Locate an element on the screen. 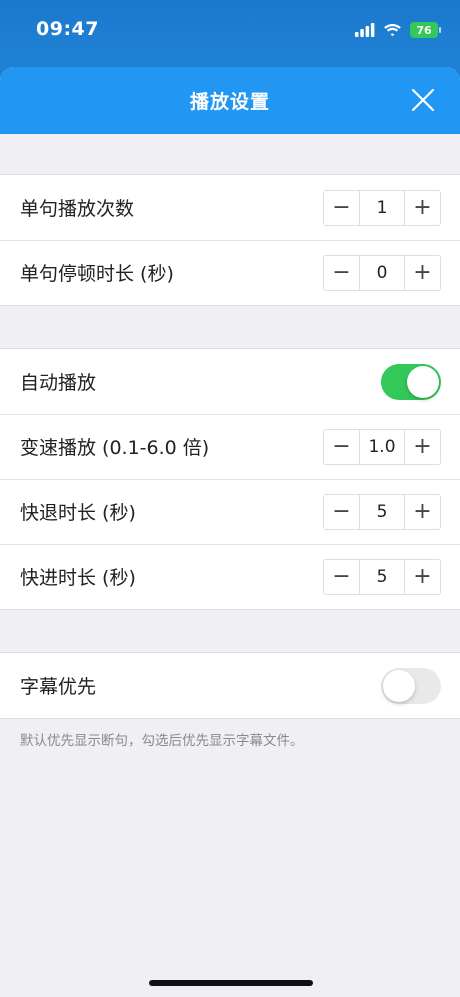 The height and width of the screenshot is (997, 460). row-pause-duration: 单句停顿时长 (秒) − 0 + is located at coordinates (230, 272).